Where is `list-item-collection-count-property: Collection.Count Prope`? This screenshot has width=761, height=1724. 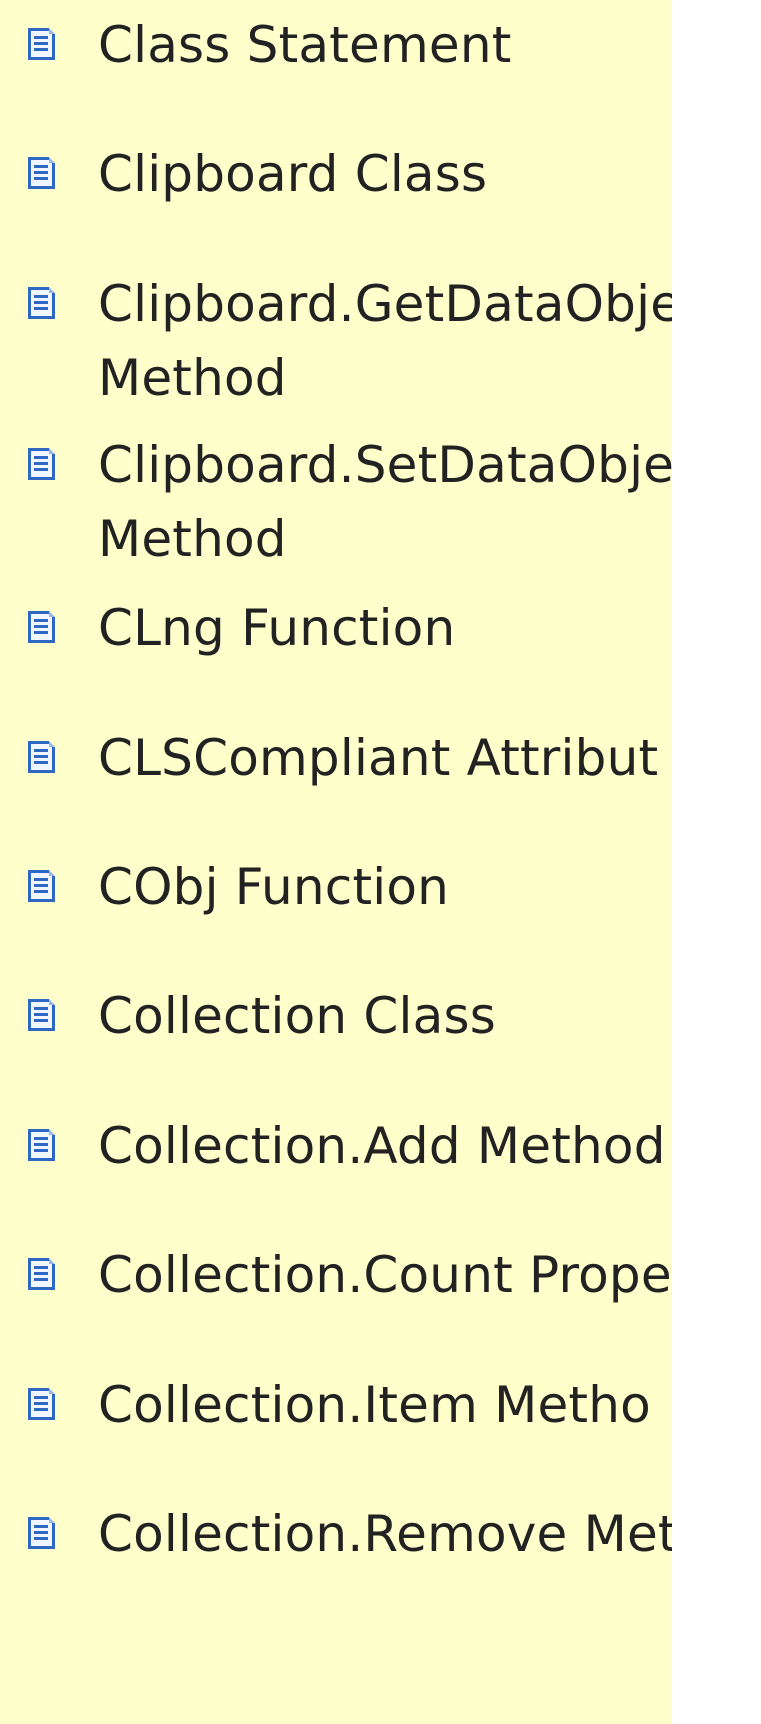 list-item-collection-count-property: Collection.Count Prope is located at coordinates (336, 1311).